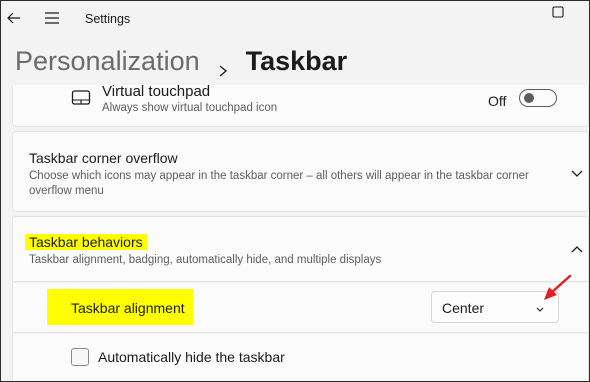 The image size is (590, 382). I want to click on touchpad-icon, so click(81, 98).